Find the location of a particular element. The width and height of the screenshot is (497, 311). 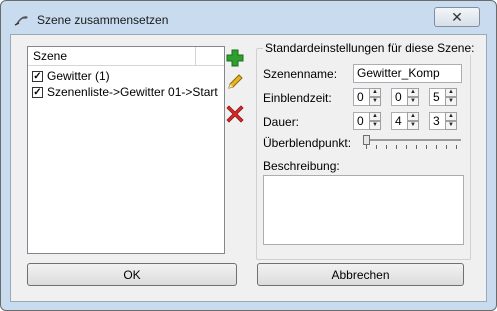

column-header-szene: Szene is located at coordinates (112, 56).